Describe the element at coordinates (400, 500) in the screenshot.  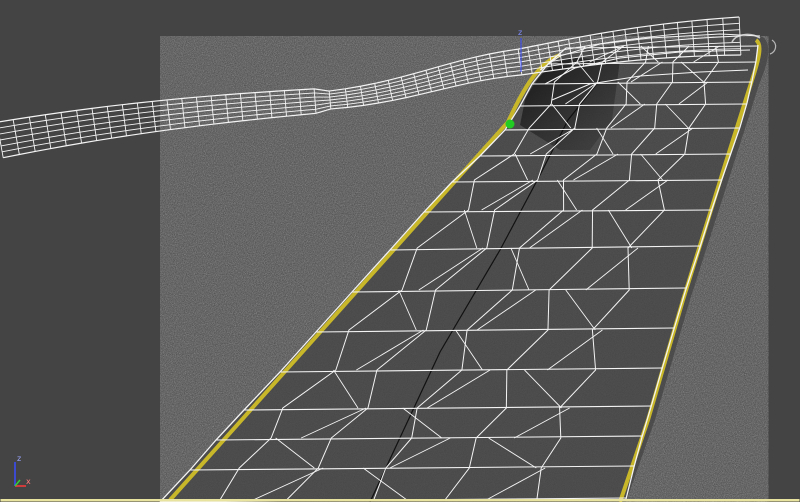
I see `viewport-active-border` at that location.